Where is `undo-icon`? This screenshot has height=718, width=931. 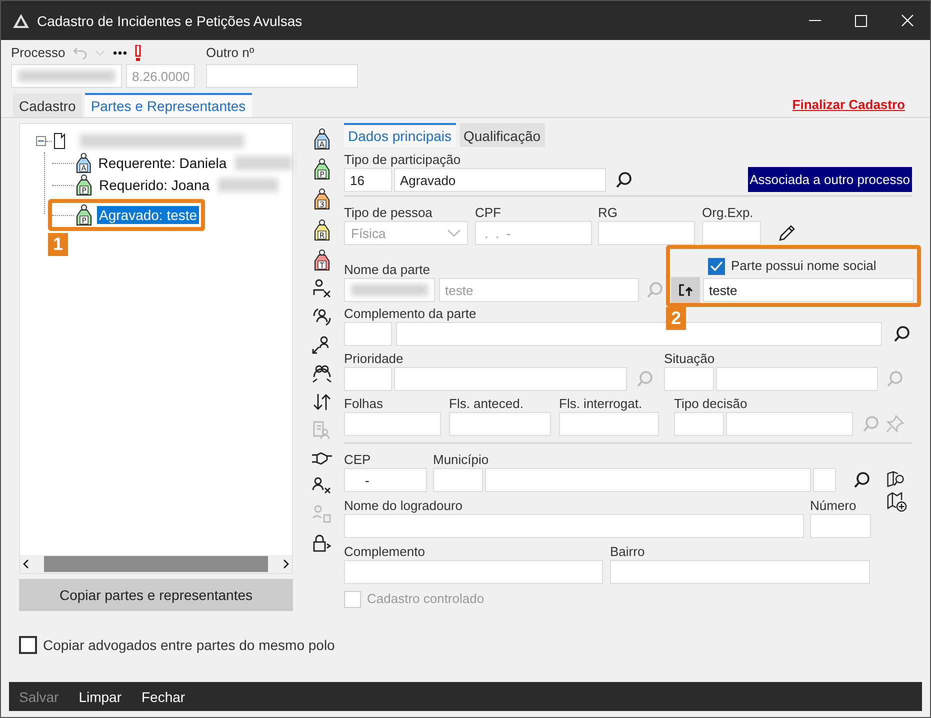
undo-icon is located at coordinates (80, 53).